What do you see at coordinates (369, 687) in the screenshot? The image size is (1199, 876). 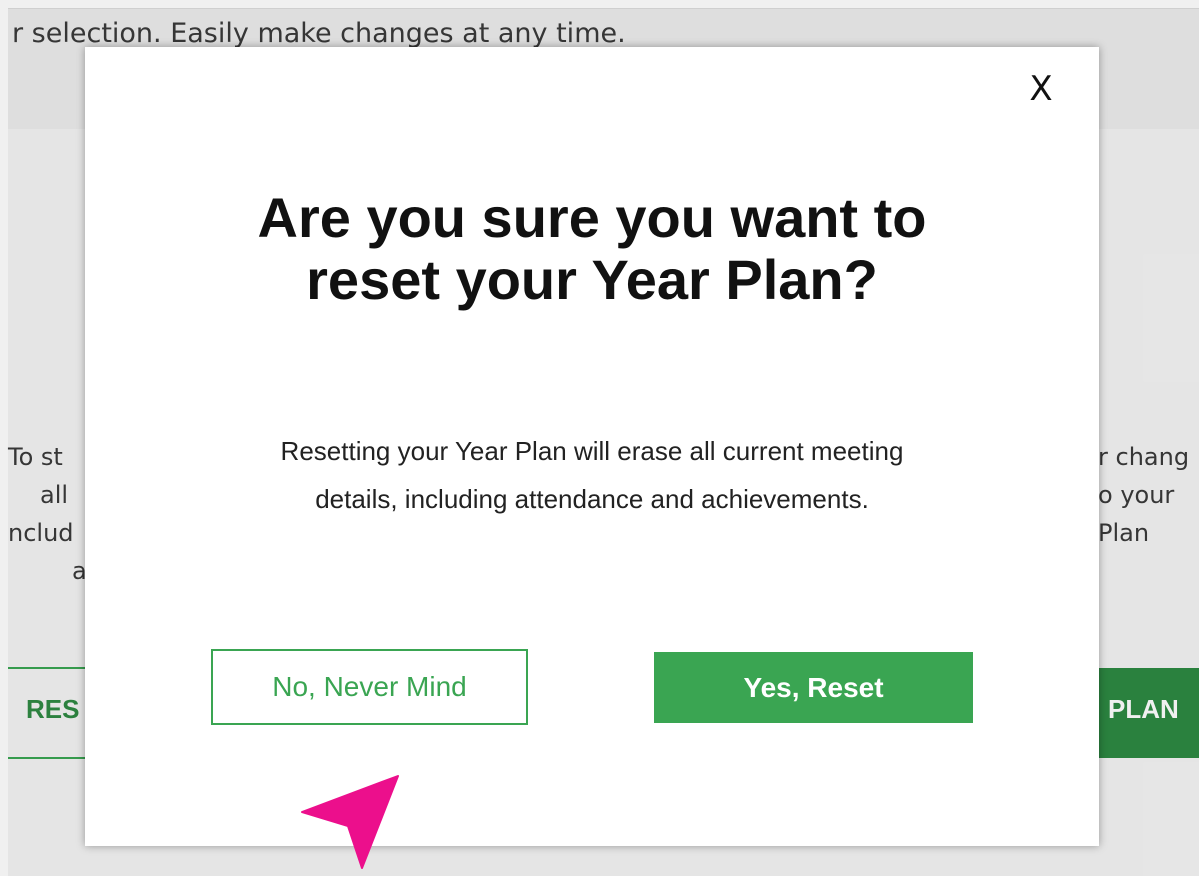 I see `cancel-button: No, Never Mind` at bounding box center [369, 687].